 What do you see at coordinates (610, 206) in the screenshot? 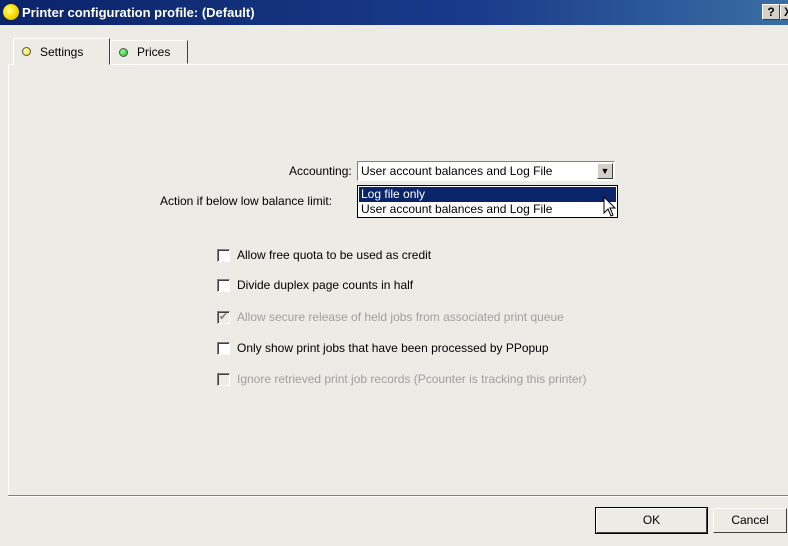
I see `mouse-pointer-icon` at bounding box center [610, 206].